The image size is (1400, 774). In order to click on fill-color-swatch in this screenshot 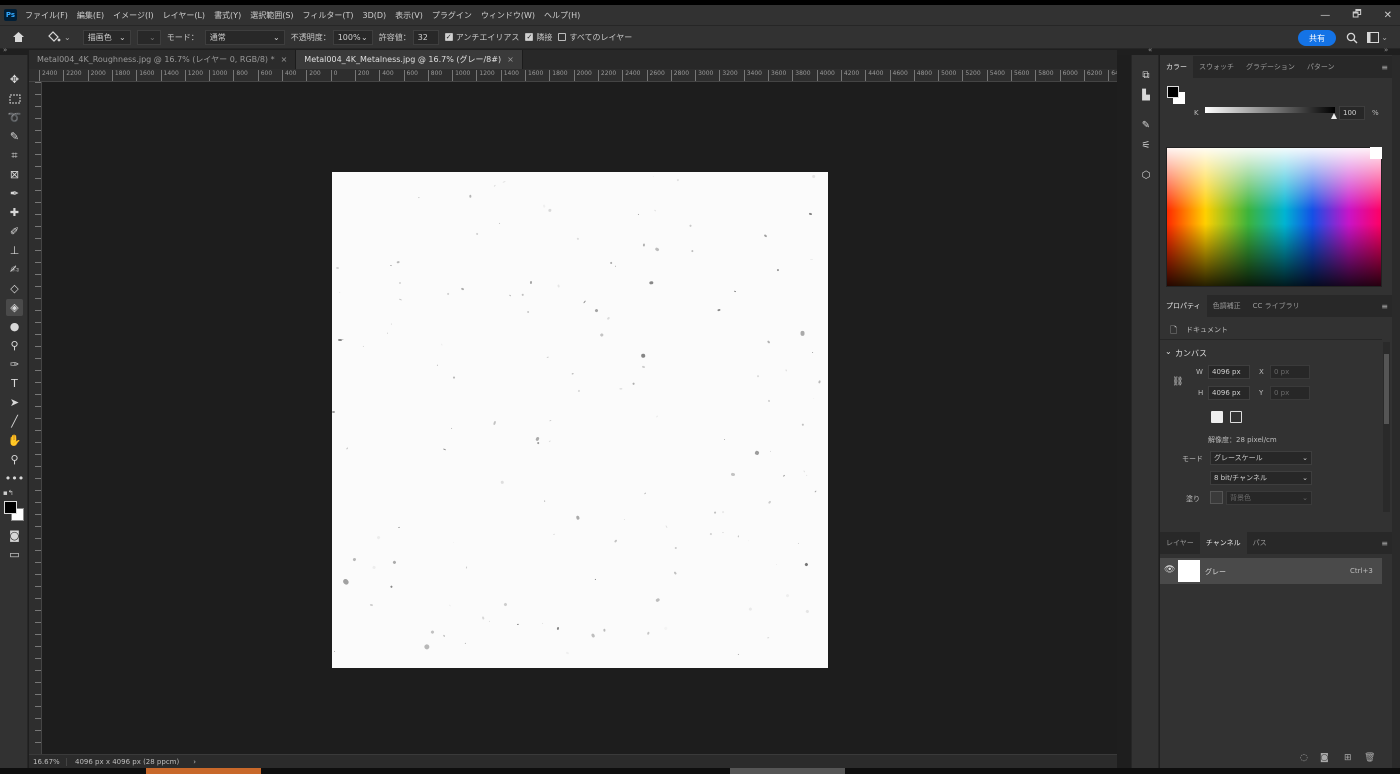, I will do `click(1216, 497)`.